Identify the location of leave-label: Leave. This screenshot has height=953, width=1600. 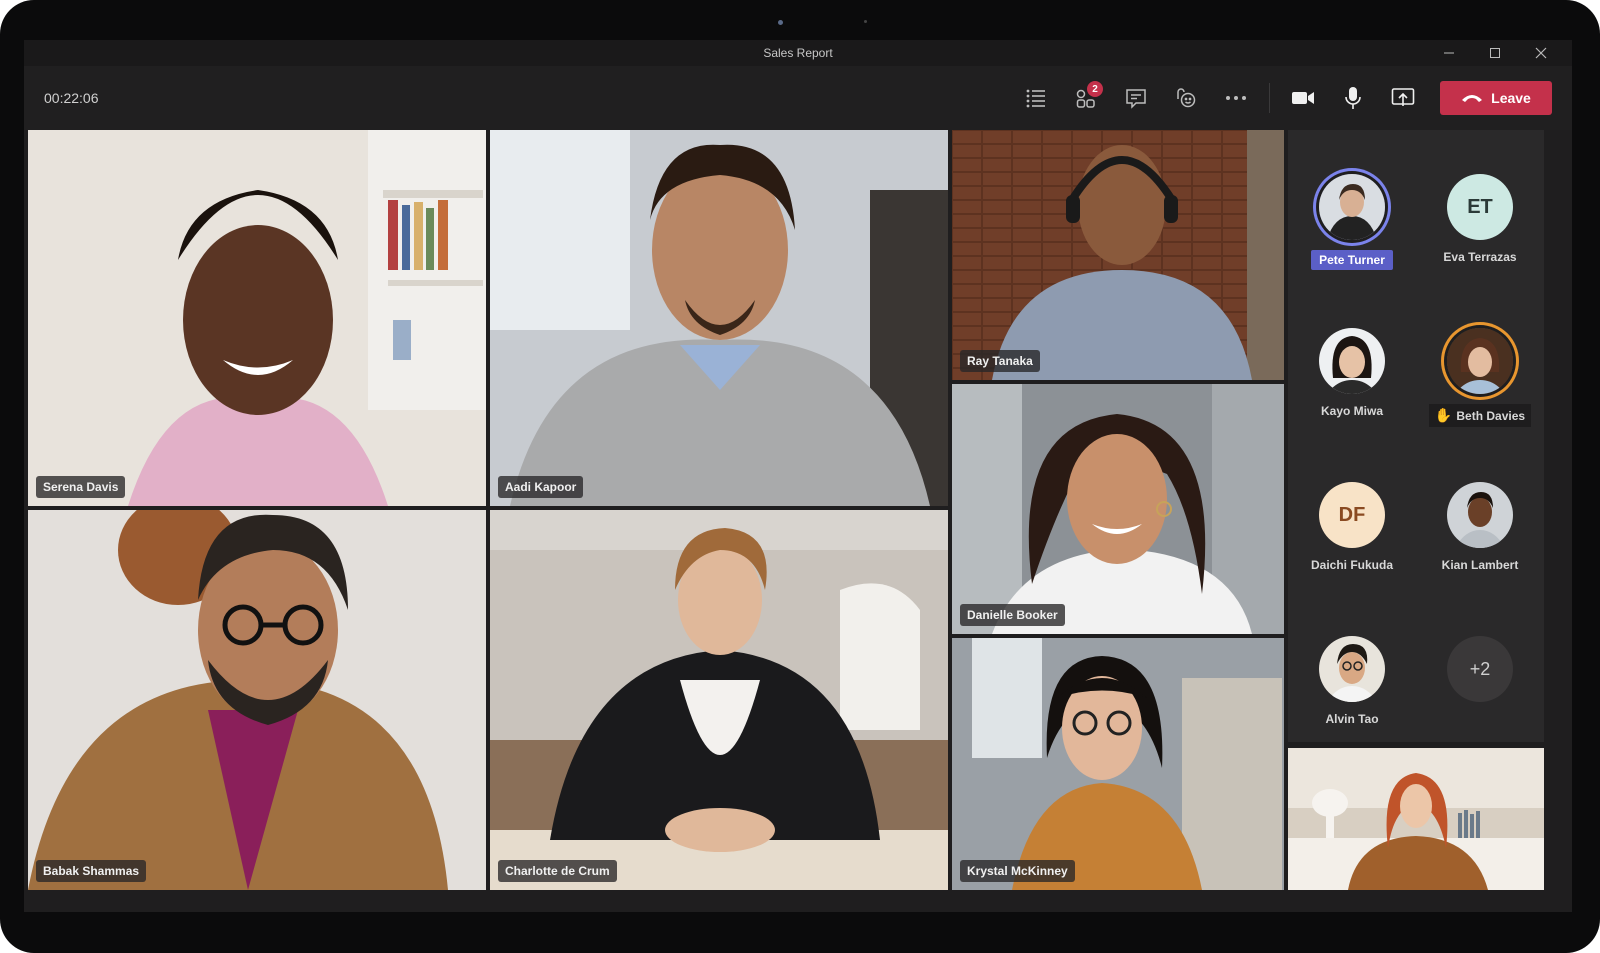
(1511, 98).